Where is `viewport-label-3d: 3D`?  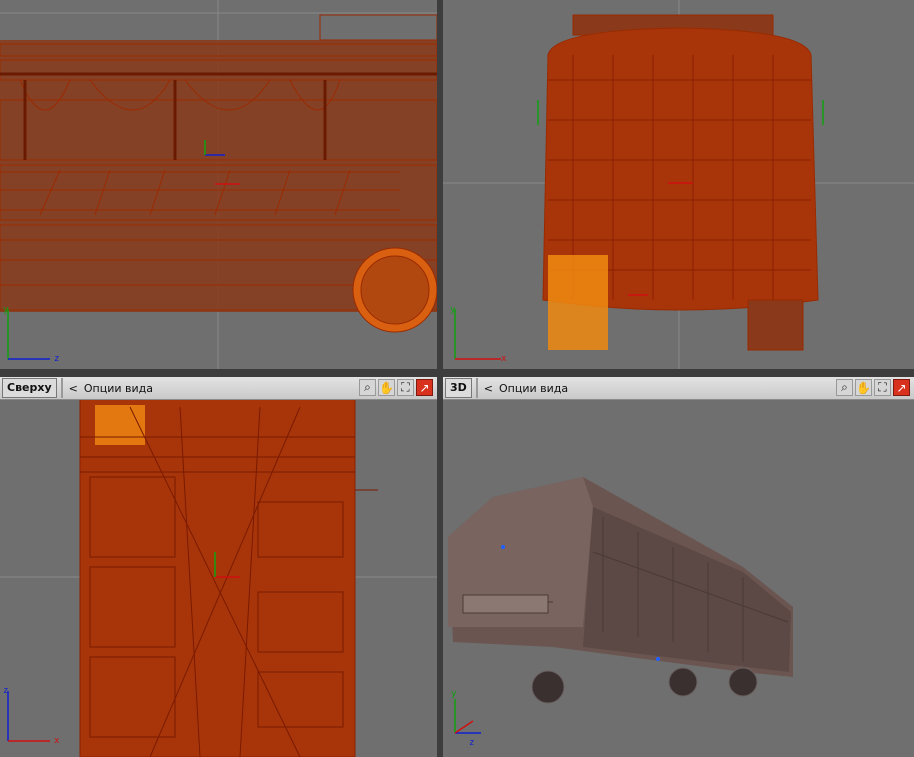 viewport-label-3d: 3D is located at coordinates (458, 388).